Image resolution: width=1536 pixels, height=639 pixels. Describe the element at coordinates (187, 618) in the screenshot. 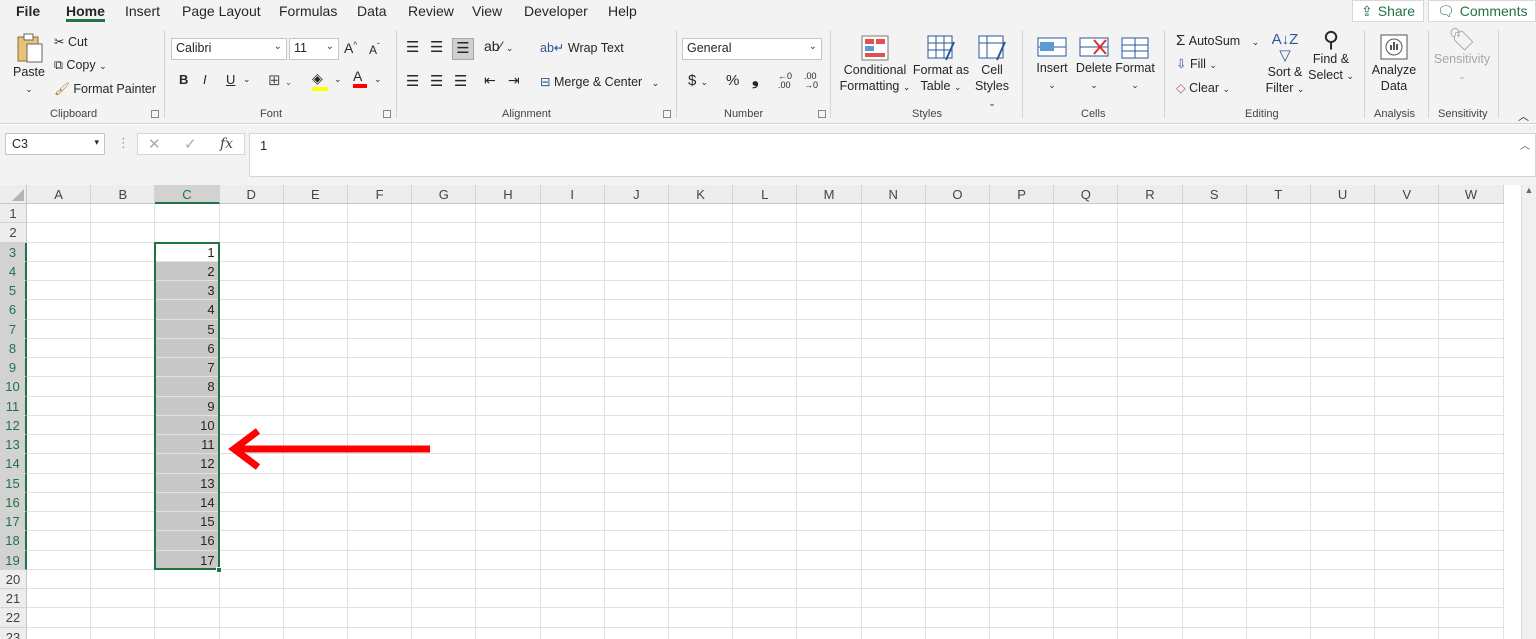

I see `cell-c22` at that location.